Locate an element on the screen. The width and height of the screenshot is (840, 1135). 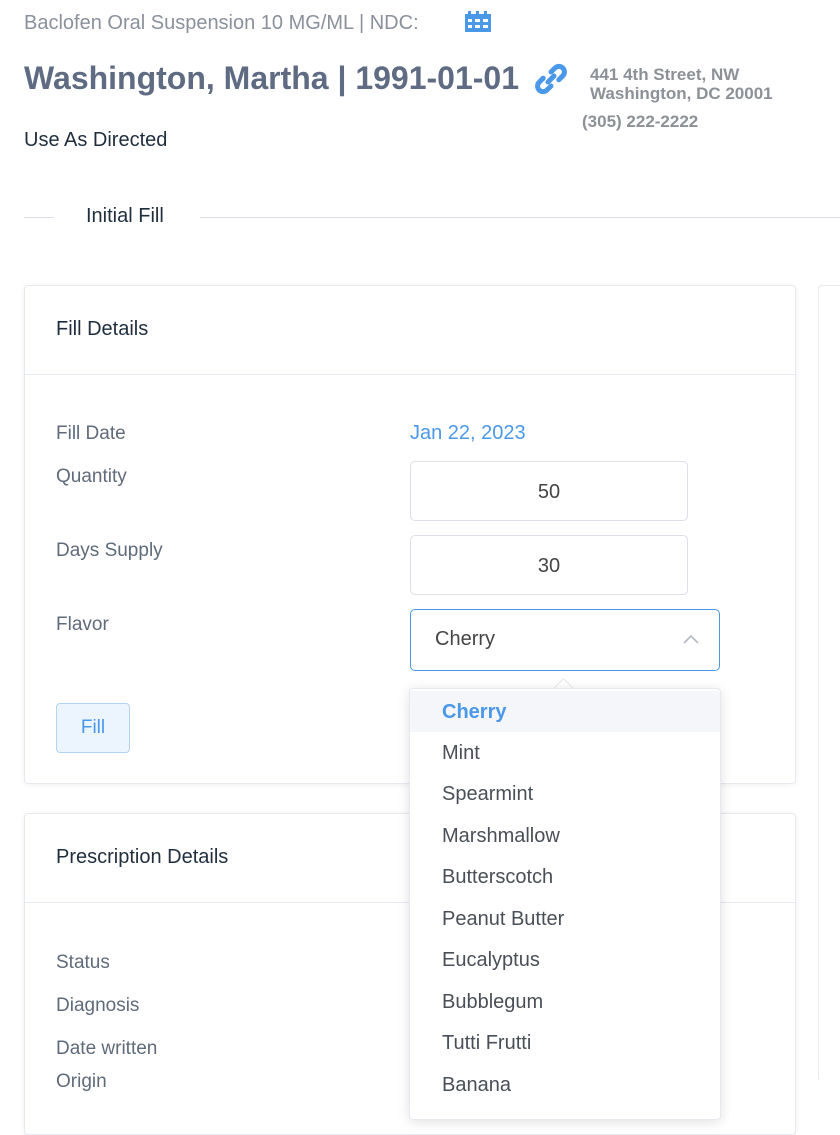
quantity-input: 50 is located at coordinates (549, 491).